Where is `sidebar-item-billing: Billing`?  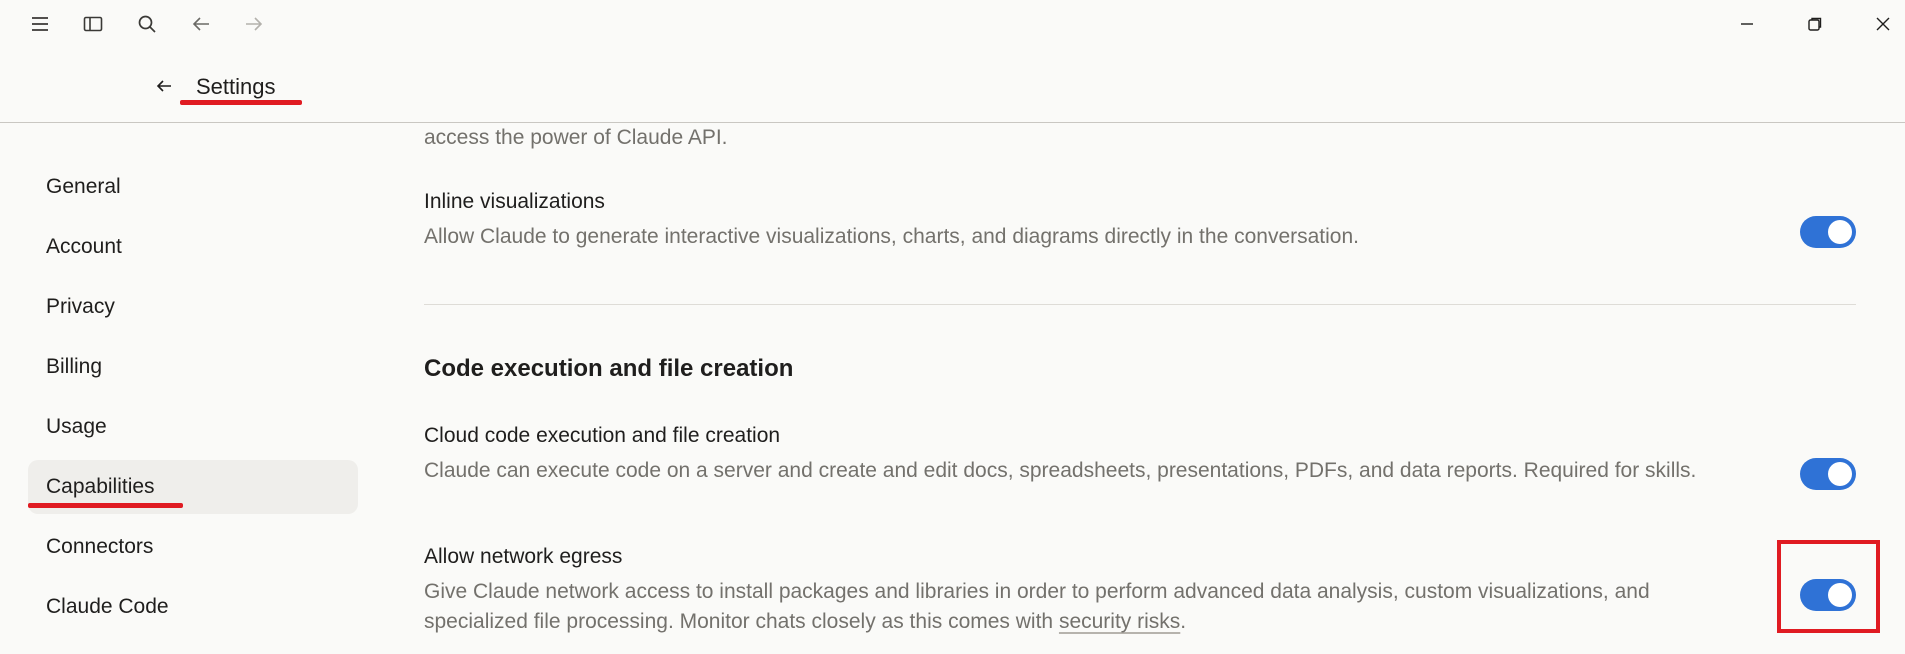 sidebar-item-billing: Billing is located at coordinates (193, 367).